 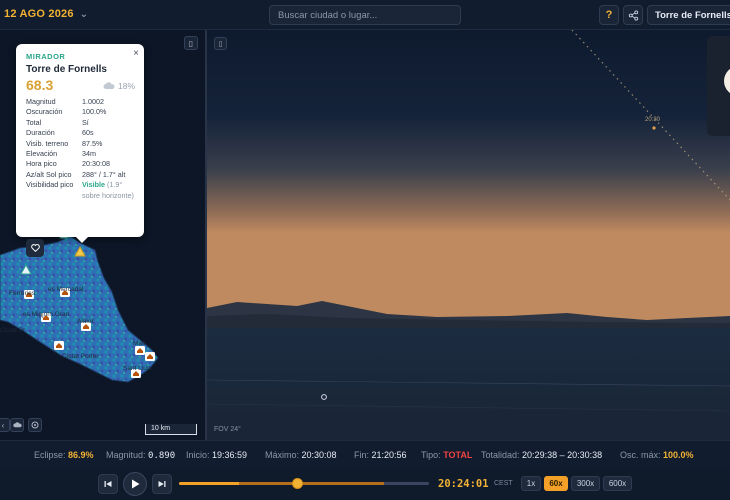 I want to click on detail-value: 87.5%, so click(x=92, y=143).